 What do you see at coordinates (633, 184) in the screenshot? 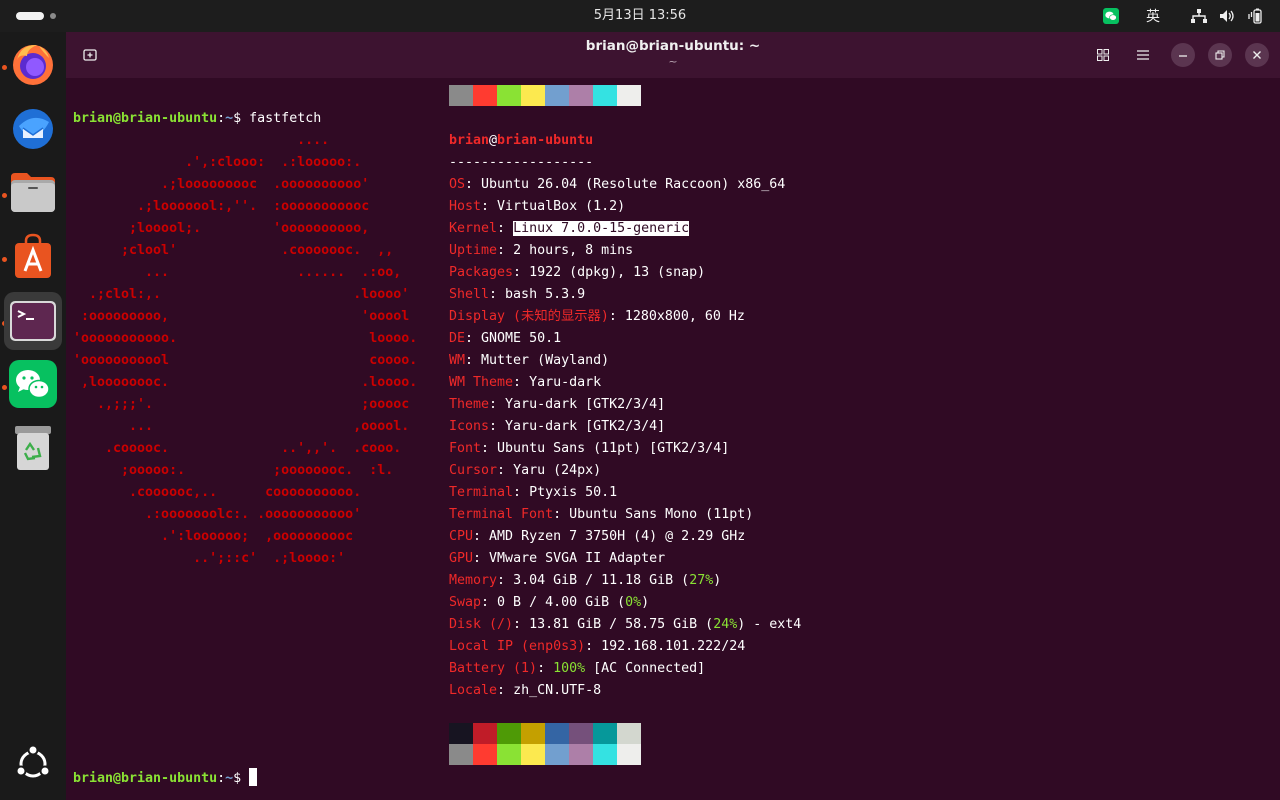
I see `info-value: Ubuntu 26.04 (Resolute Raccoon) x86_64` at bounding box center [633, 184].